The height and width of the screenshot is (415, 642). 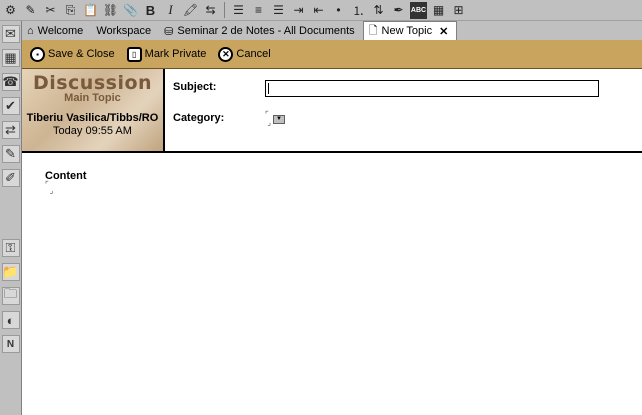 I want to click on open-folder-icon: 🗀, so click(x=10, y=295).